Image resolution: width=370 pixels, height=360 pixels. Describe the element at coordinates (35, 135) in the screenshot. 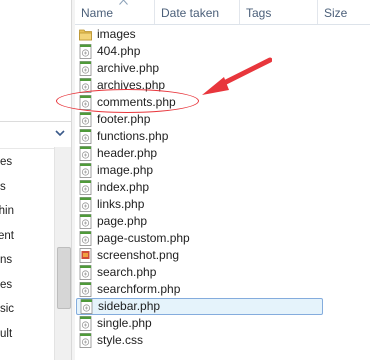

I see `navigation-dropdown` at that location.